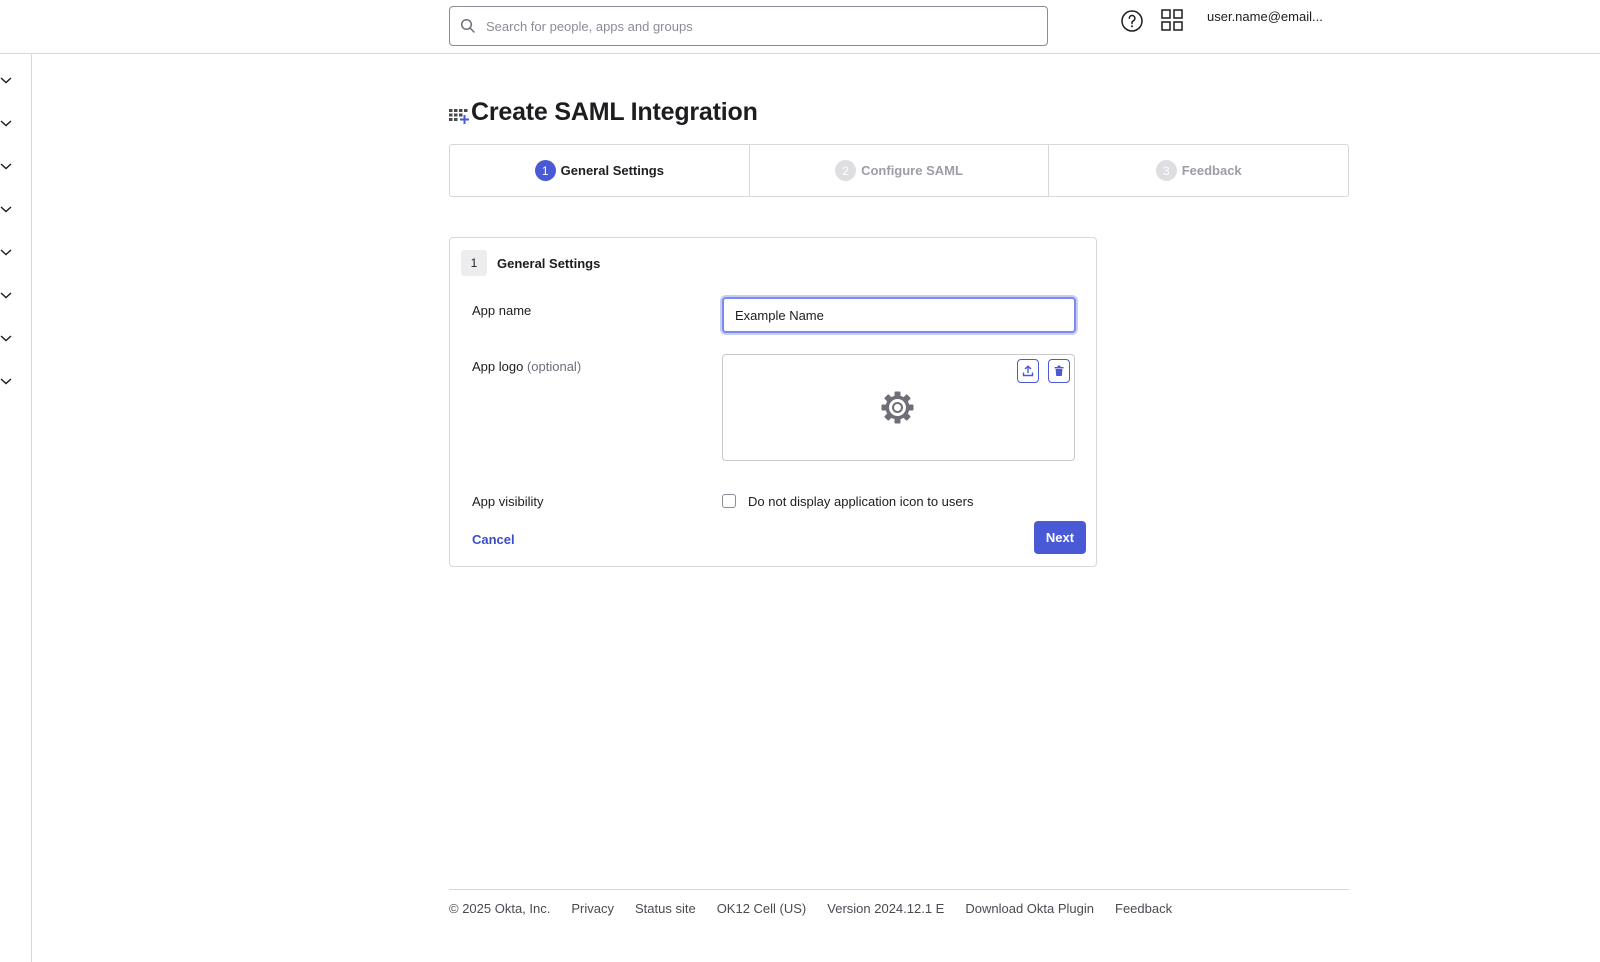 Image resolution: width=1600 pixels, height=962 pixels. Describe the element at coordinates (912, 170) in the screenshot. I see `step-label: Configure SAML` at that location.